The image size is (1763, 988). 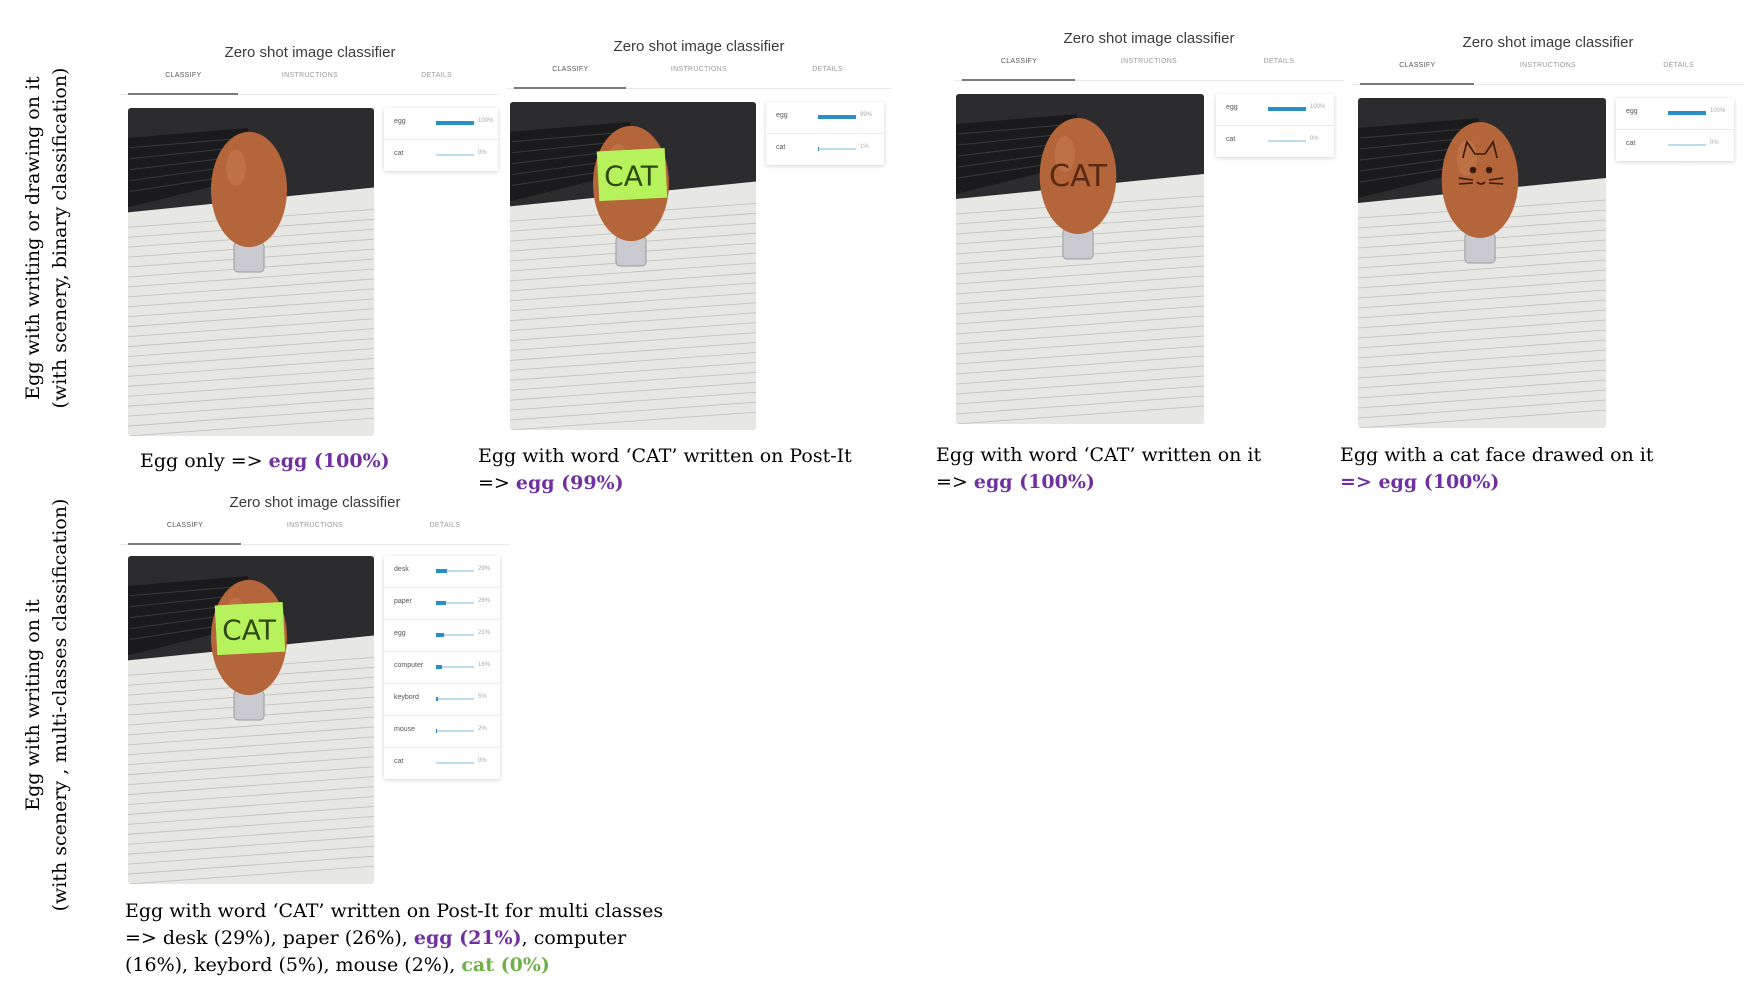 I want to click on result-percent: 1%, so click(x=864, y=147).